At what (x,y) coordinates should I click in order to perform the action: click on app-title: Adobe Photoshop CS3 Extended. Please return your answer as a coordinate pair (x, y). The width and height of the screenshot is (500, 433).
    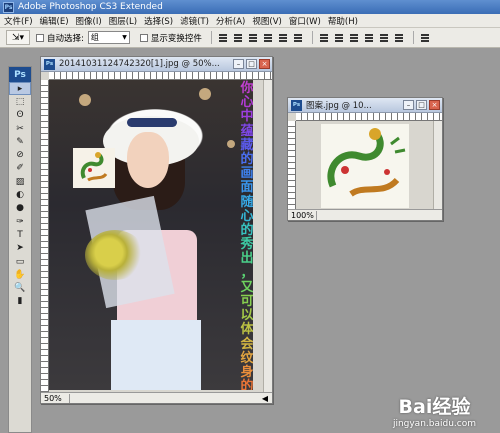
    Looking at the image, I should click on (90, 7).